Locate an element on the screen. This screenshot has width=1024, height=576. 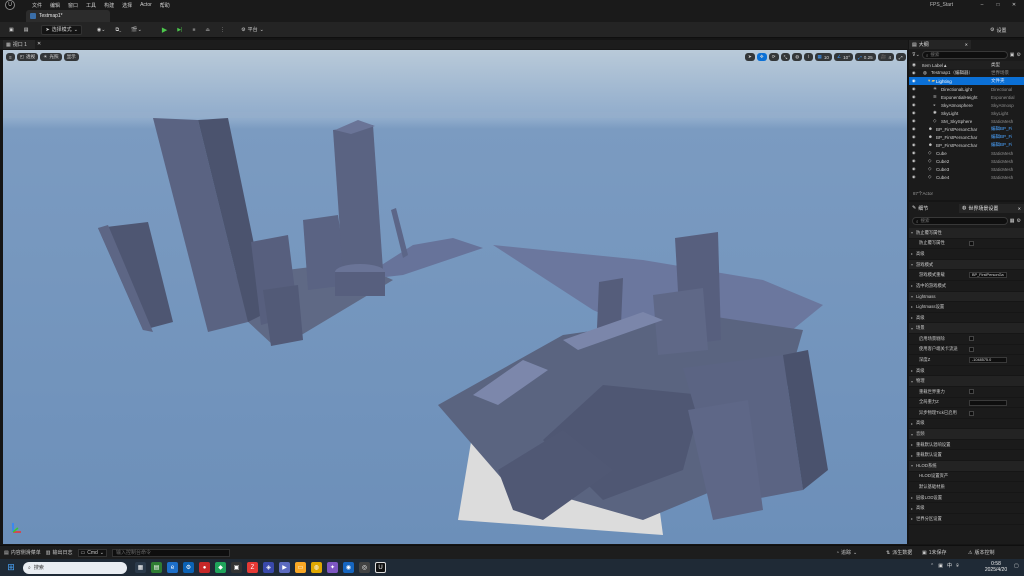
outliner-tab: ▤ 大纲 ✕ is located at coordinates (940, 44).